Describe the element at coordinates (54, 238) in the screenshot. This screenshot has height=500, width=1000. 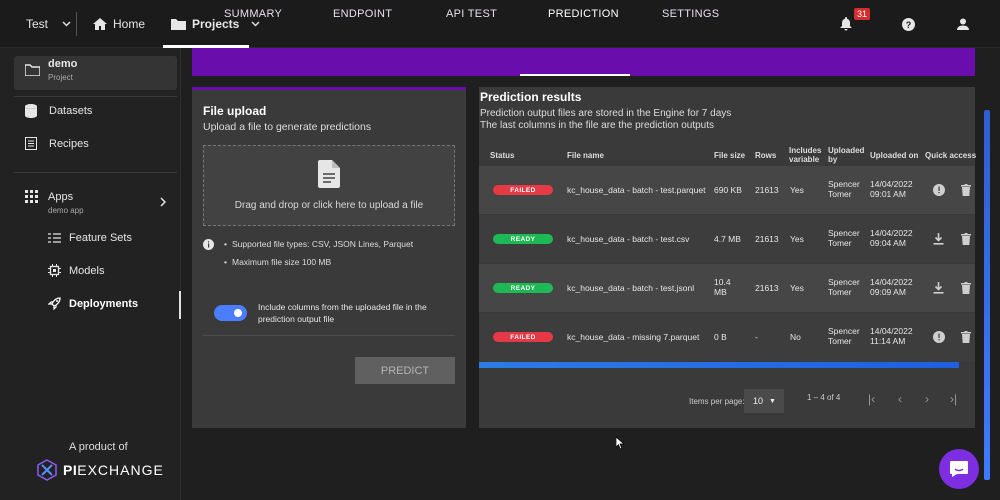
I see `feature-sets-icon` at that location.